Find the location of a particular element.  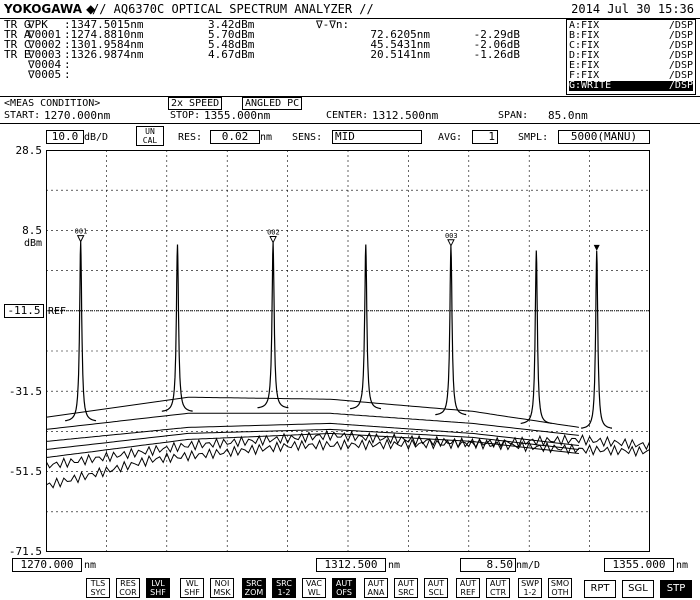

softkey-label-part: SYC is located at coordinates (98, 592).